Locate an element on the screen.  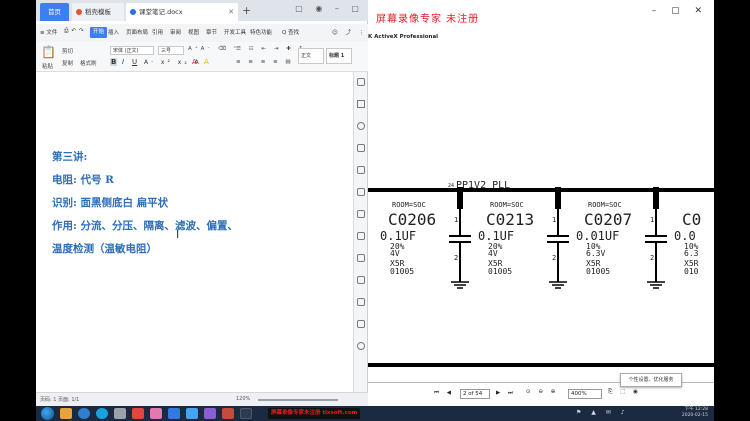
pdf-window-controls: – ▢ ✕ is located at coordinates (680, 11).